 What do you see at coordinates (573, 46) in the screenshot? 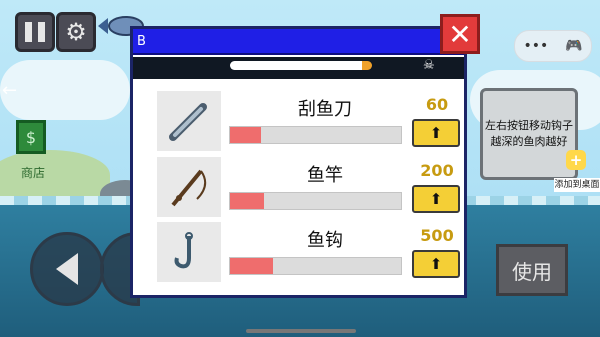
I see `gamepad-icon: 🎮` at bounding box center [573, 46].